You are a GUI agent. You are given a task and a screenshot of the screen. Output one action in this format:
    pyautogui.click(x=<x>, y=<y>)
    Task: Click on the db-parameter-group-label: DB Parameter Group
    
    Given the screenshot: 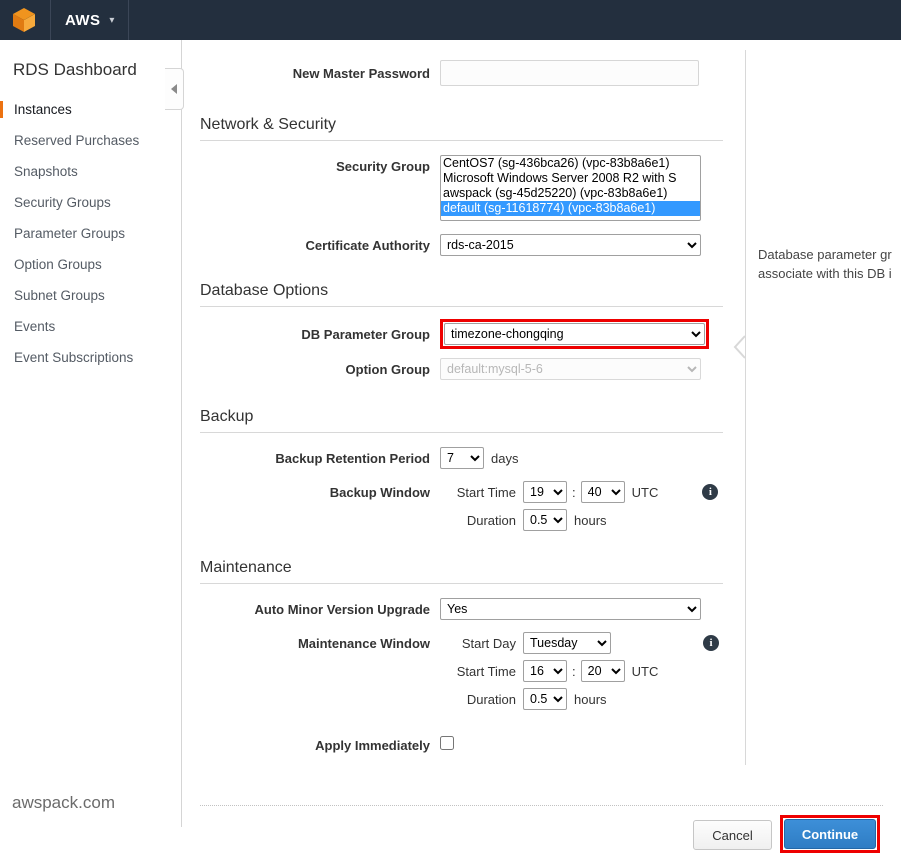 What is the action you would take?
    pyautogui.click(x=365, y=334)
    